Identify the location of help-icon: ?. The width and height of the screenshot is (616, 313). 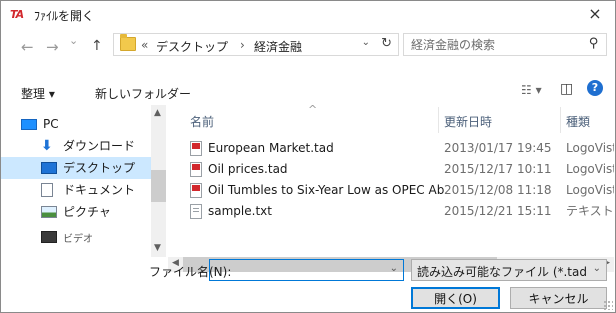
(595, 88).